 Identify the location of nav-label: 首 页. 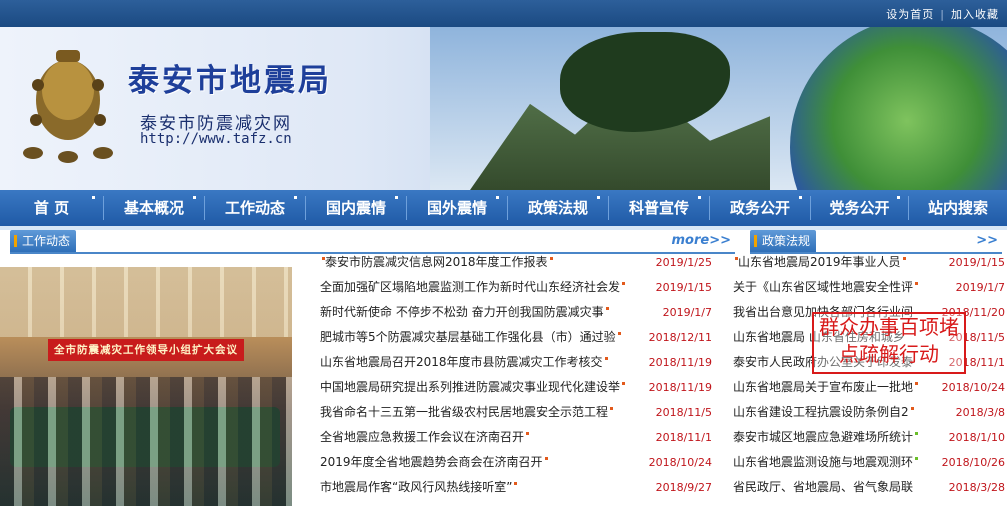
(51, 208).